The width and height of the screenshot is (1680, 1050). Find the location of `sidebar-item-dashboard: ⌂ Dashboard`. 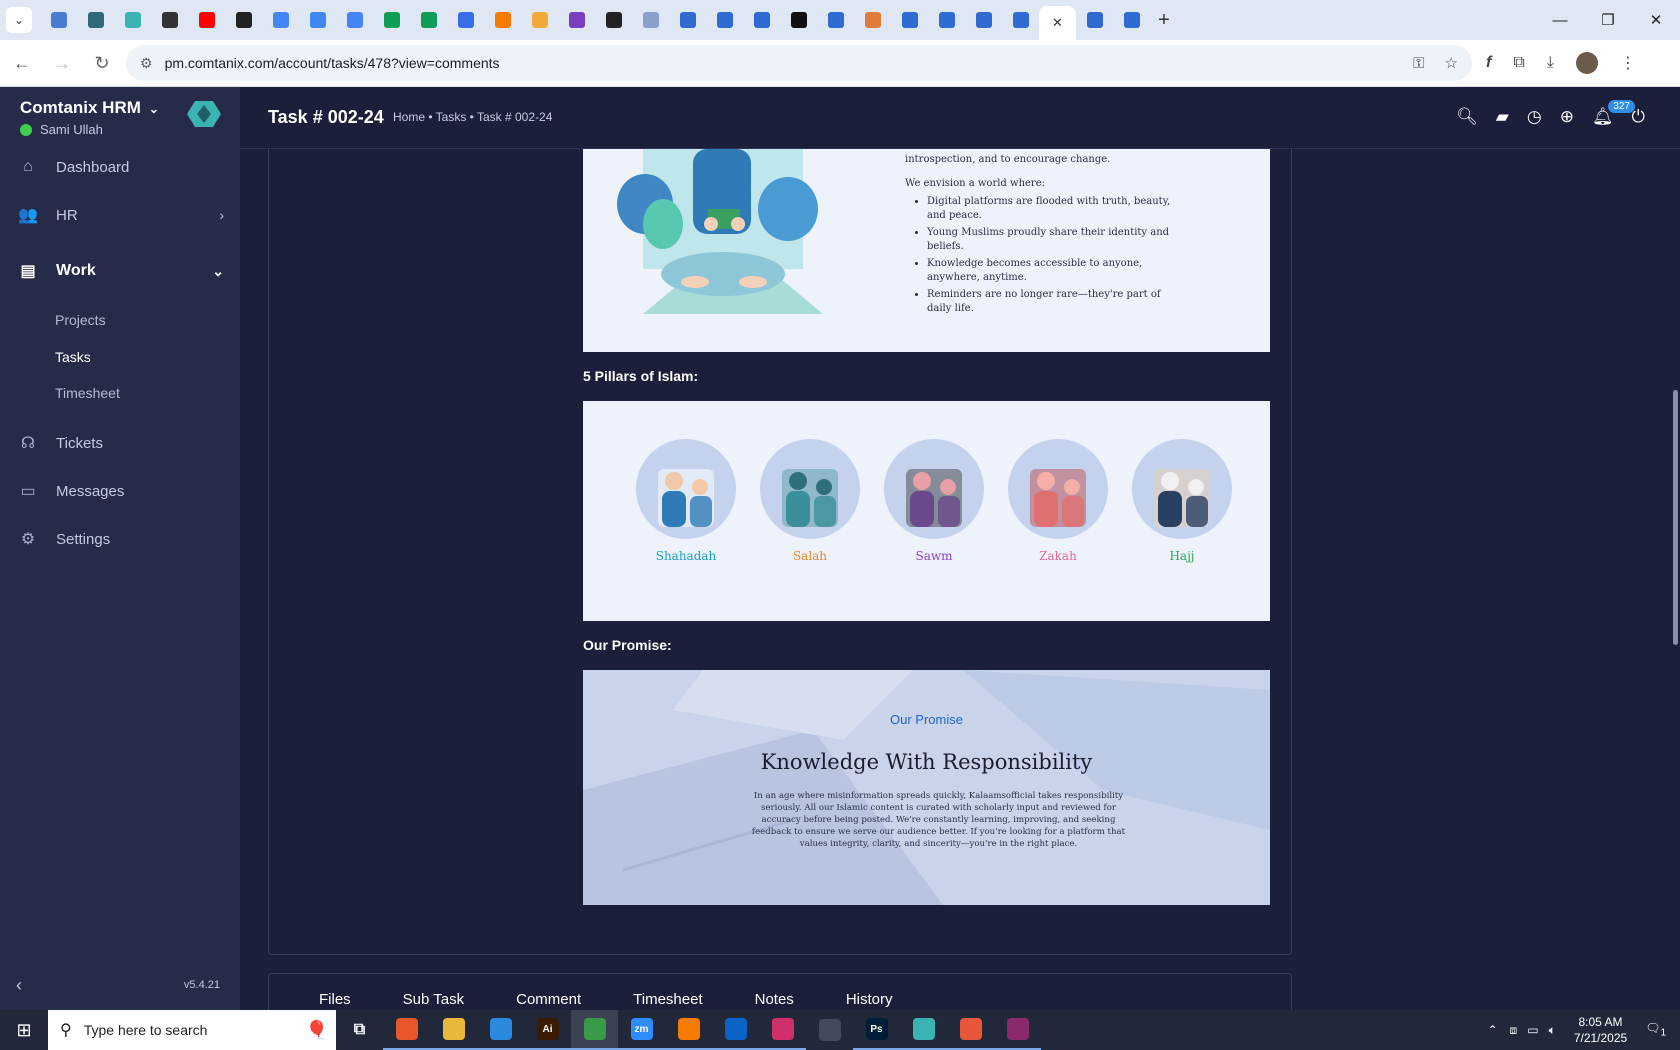

sidebar-item-dashboard: ⌂ Dashboard is located at coordinates (120, 167).